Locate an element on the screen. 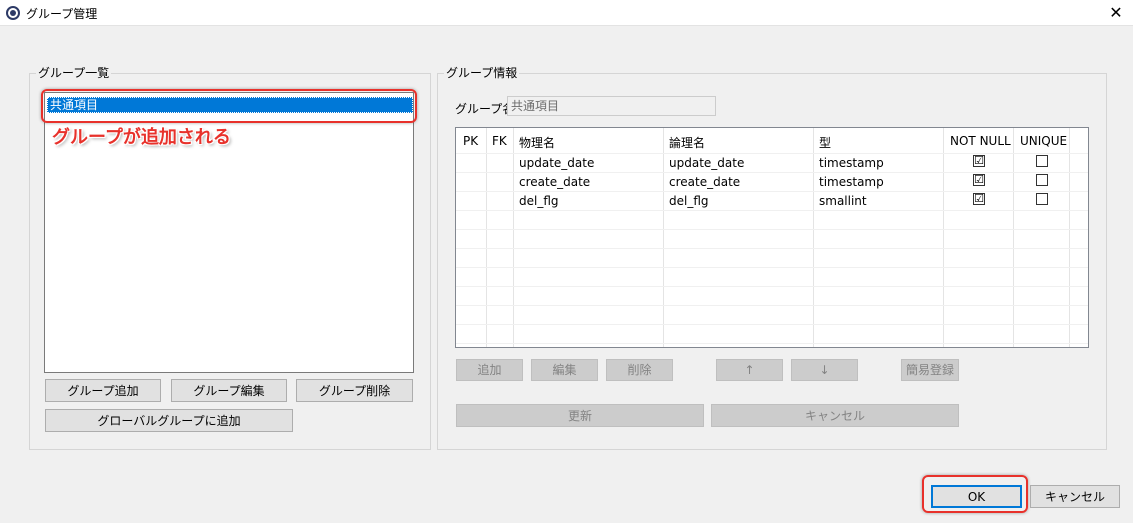 This screenshot has width=1133, height=523. annotation-text: グループが追加される is located at coordinates (141, 137).